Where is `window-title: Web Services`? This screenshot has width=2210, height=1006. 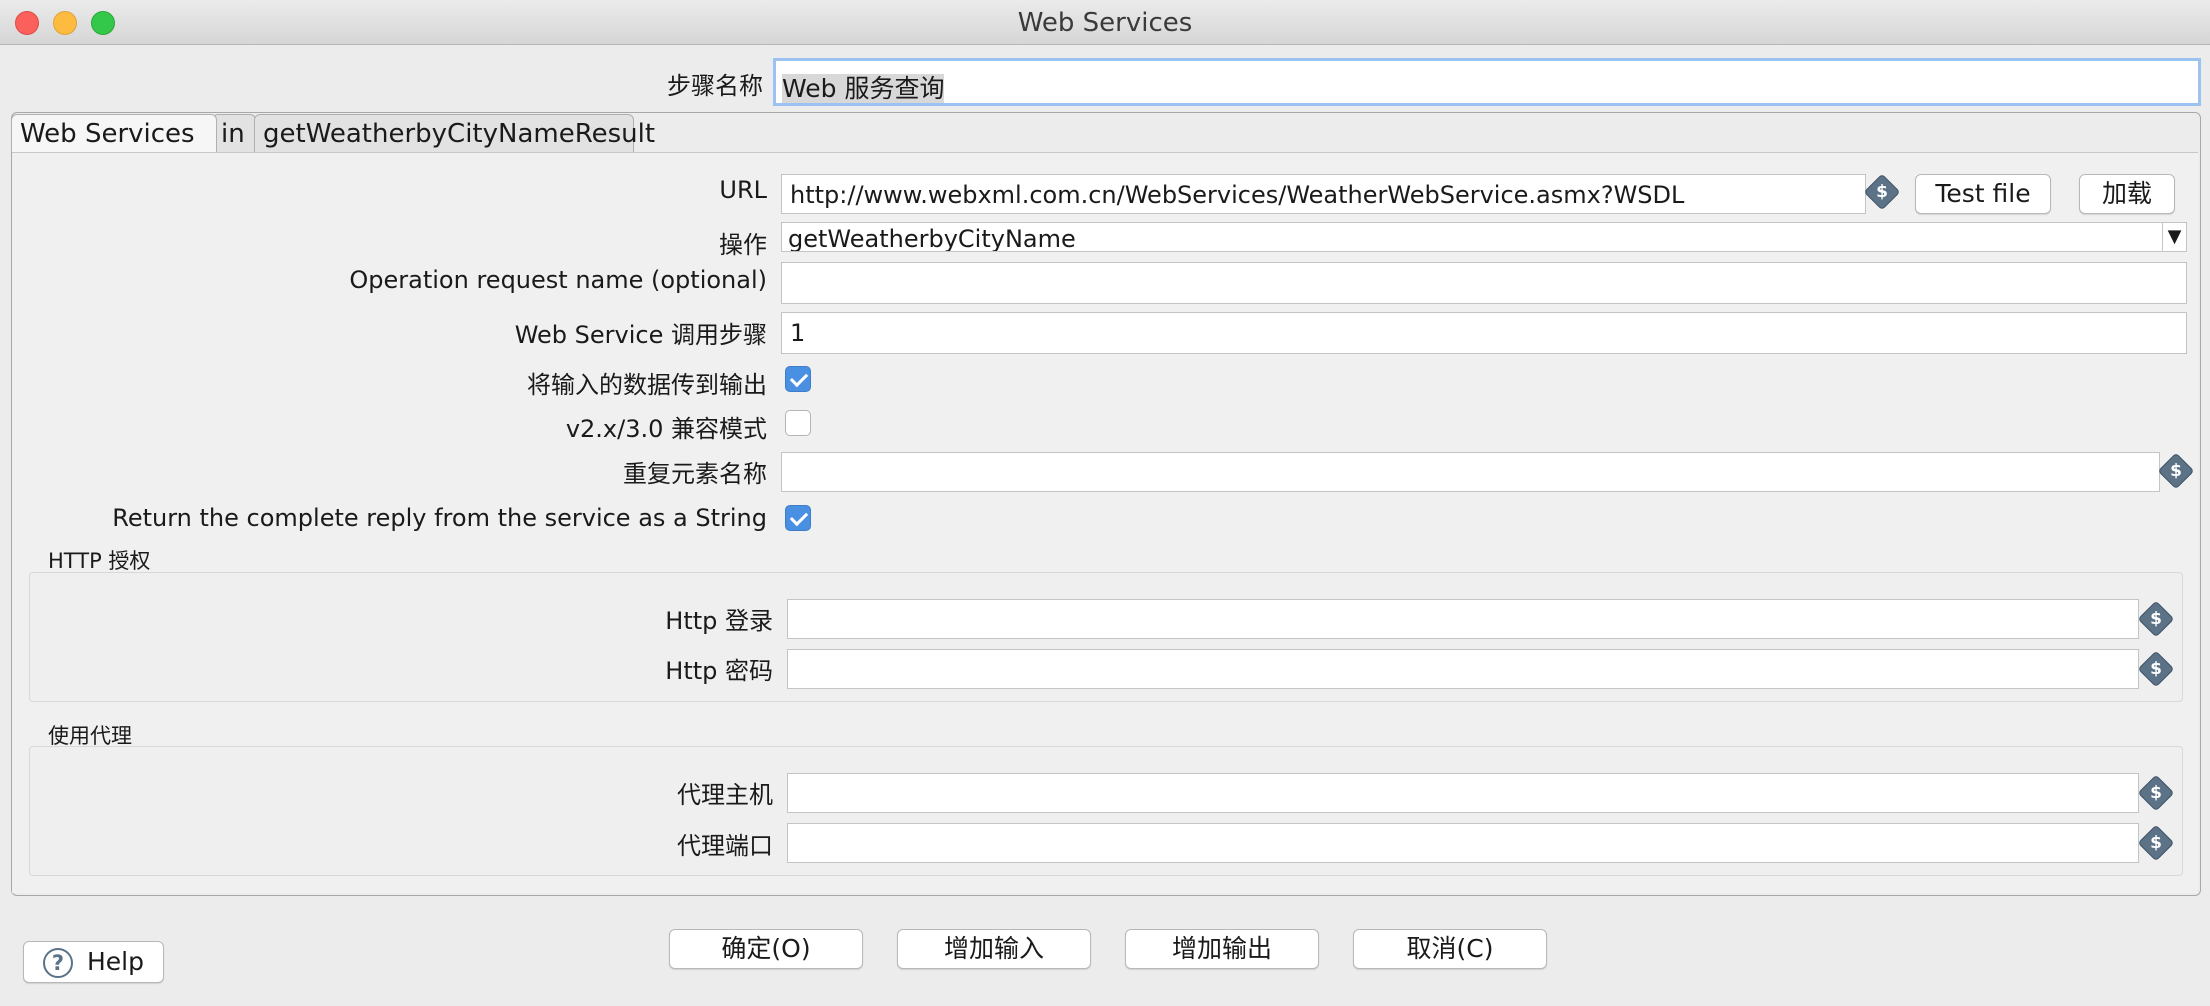 window-title: Web Services is located at coordinates (1105, 23).